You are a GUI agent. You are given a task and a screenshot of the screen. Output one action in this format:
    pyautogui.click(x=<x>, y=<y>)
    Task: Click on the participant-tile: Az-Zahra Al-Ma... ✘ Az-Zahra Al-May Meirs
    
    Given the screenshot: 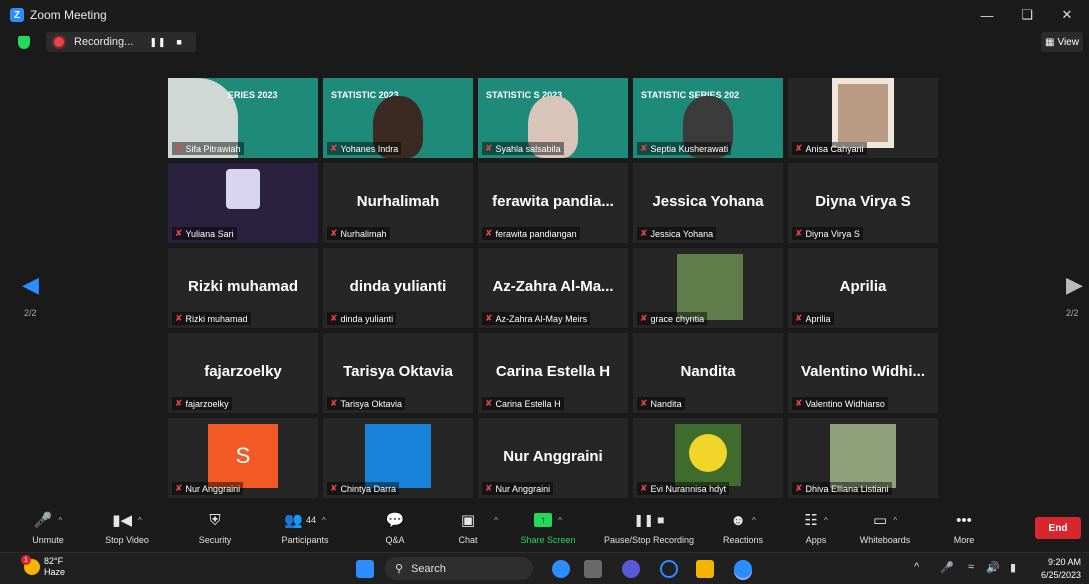 What is the action you would take?
    pyautogui.click(x=553, y=288)
    